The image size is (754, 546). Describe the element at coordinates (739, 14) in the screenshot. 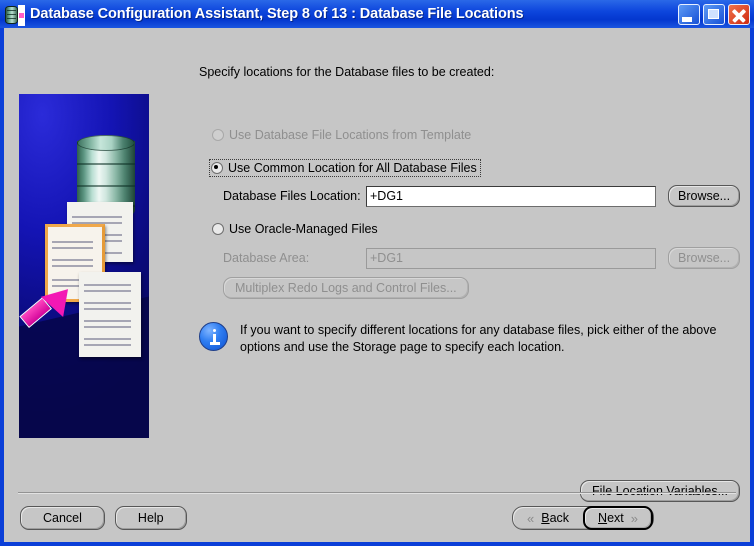

I see `close-icon` at that location.